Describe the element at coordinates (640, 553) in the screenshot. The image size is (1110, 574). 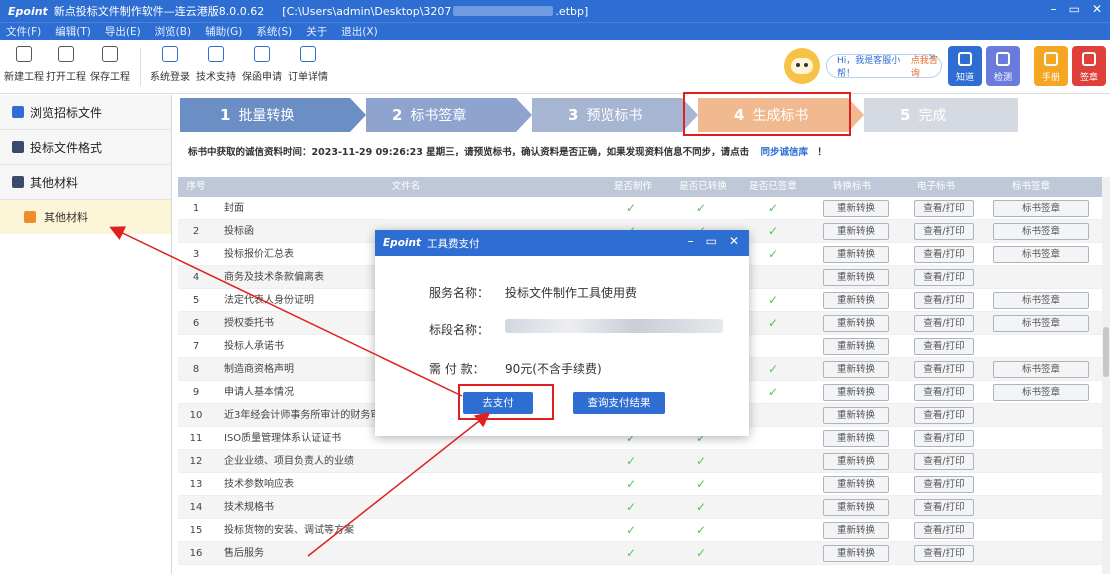
I see `table-row: 16 售后服务 ✓ ✓ 重新转换 查看/打印` at that location.